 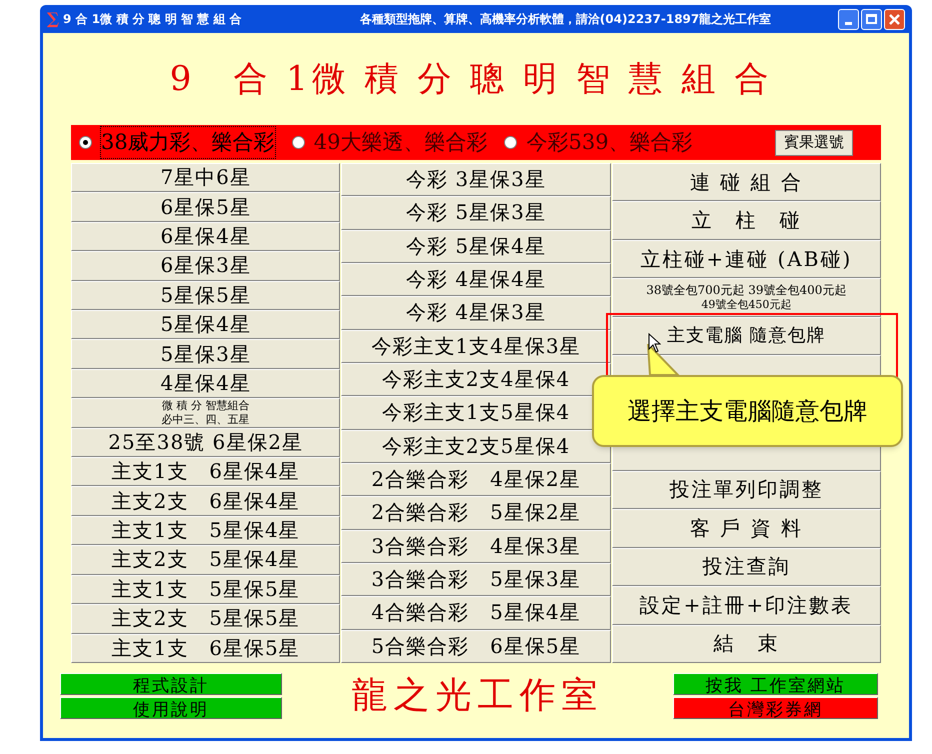 What do you see at coordinates (871, 19) in the screenshot?
I see `maximize-button` at bounding box center [871, 19].